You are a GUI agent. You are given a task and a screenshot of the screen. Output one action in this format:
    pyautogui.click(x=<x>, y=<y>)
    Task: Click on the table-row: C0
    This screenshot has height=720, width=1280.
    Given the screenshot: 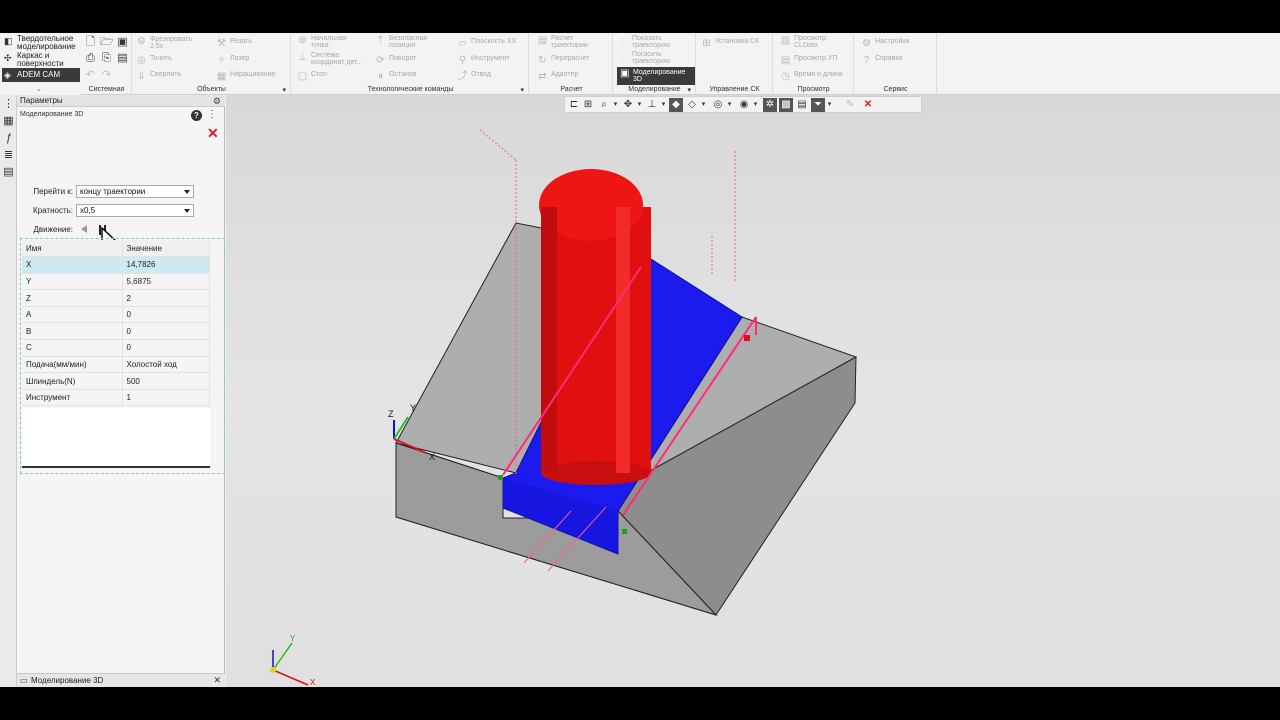 What is the action you would take?
    pyautogui.click(x=116, y=348)
    